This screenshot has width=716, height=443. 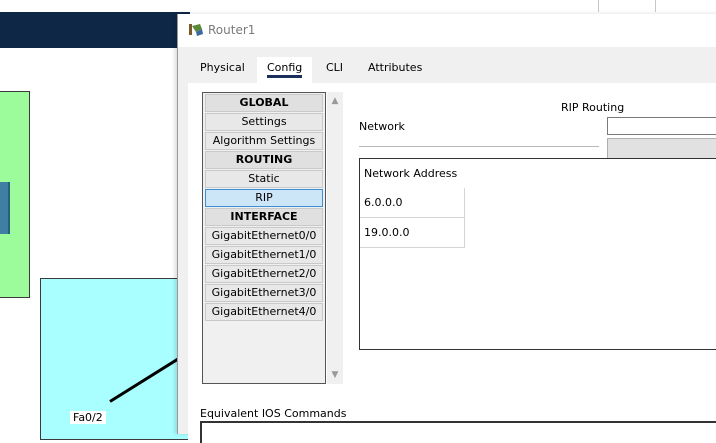 What do you see at coordinates (412, 203) in the screenshot?
I see `list-item: 6.0.0.0` at bounding box center [412, 203].